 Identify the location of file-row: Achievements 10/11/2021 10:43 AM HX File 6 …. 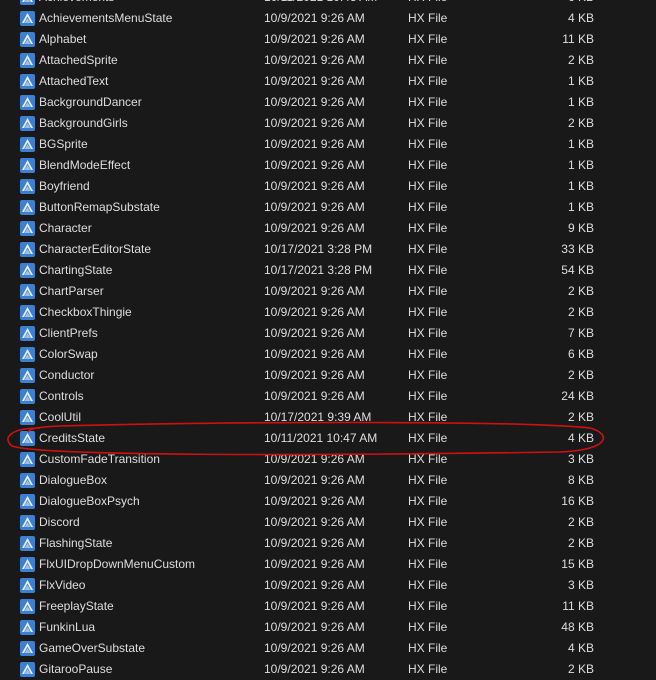
(328, 4).